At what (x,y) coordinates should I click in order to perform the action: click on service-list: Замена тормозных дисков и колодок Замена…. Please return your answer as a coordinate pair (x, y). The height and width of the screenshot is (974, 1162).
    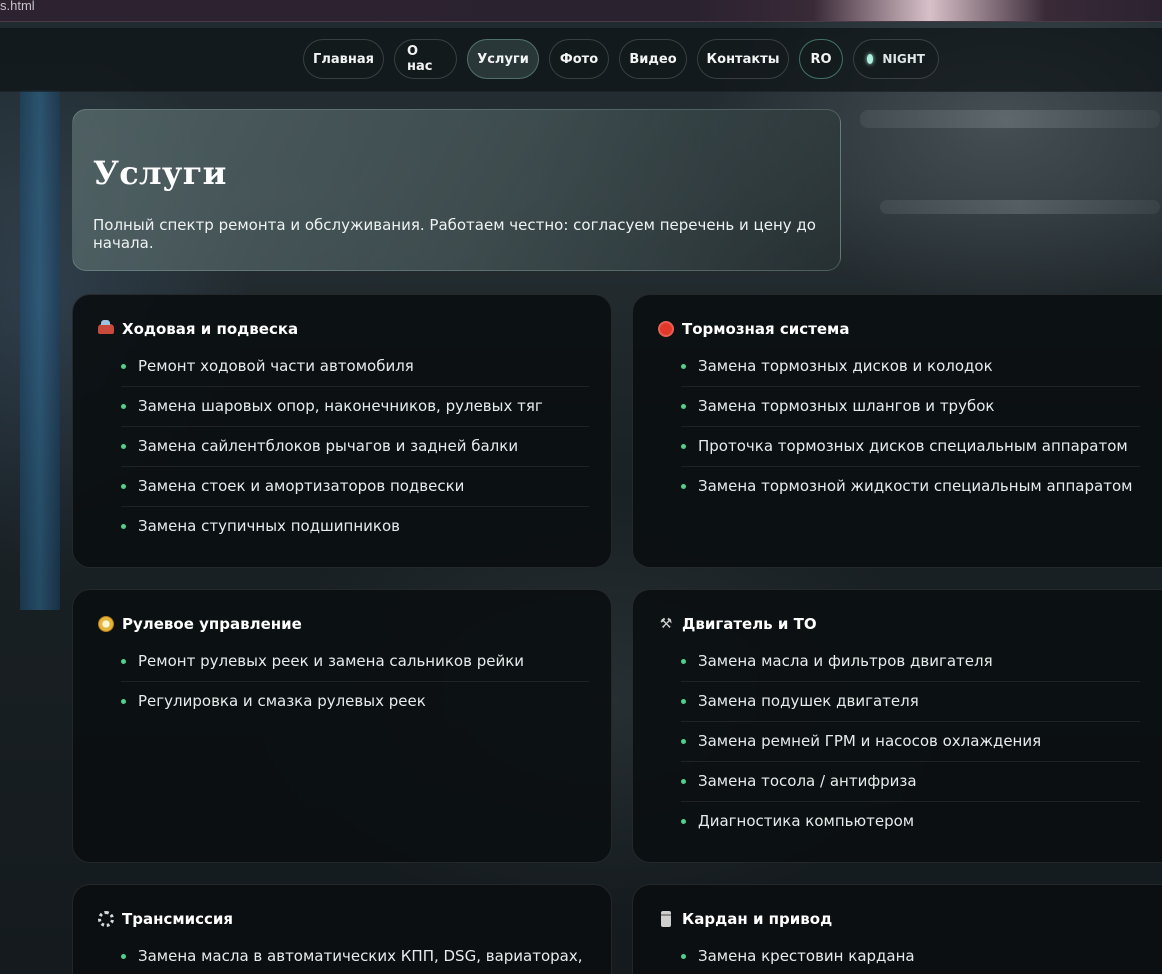
    Looking at the image, I should click on (910, 427).